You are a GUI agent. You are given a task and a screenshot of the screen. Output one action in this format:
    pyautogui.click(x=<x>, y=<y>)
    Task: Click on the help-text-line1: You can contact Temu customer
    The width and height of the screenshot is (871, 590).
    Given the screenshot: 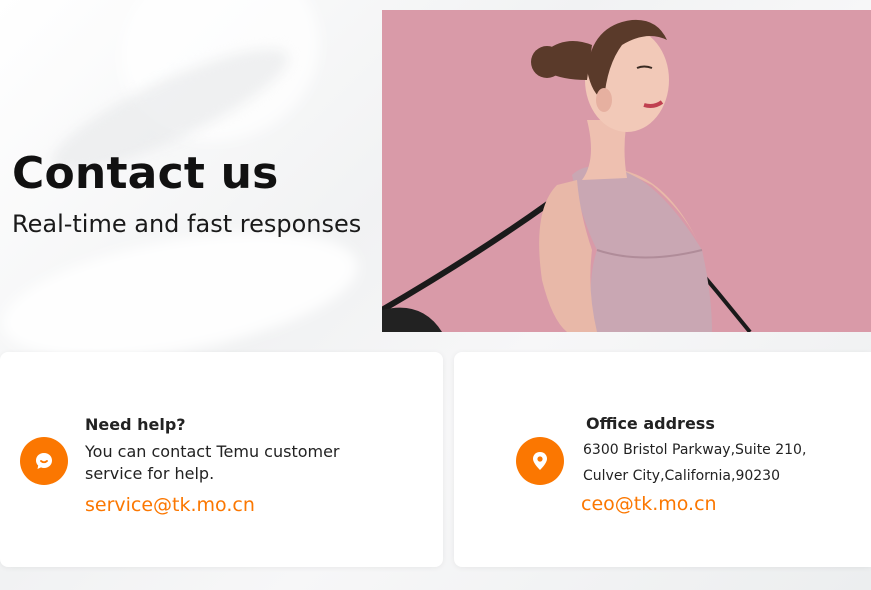 What is the action you would take?
    pyautogui.click(x=212, y=451)
    